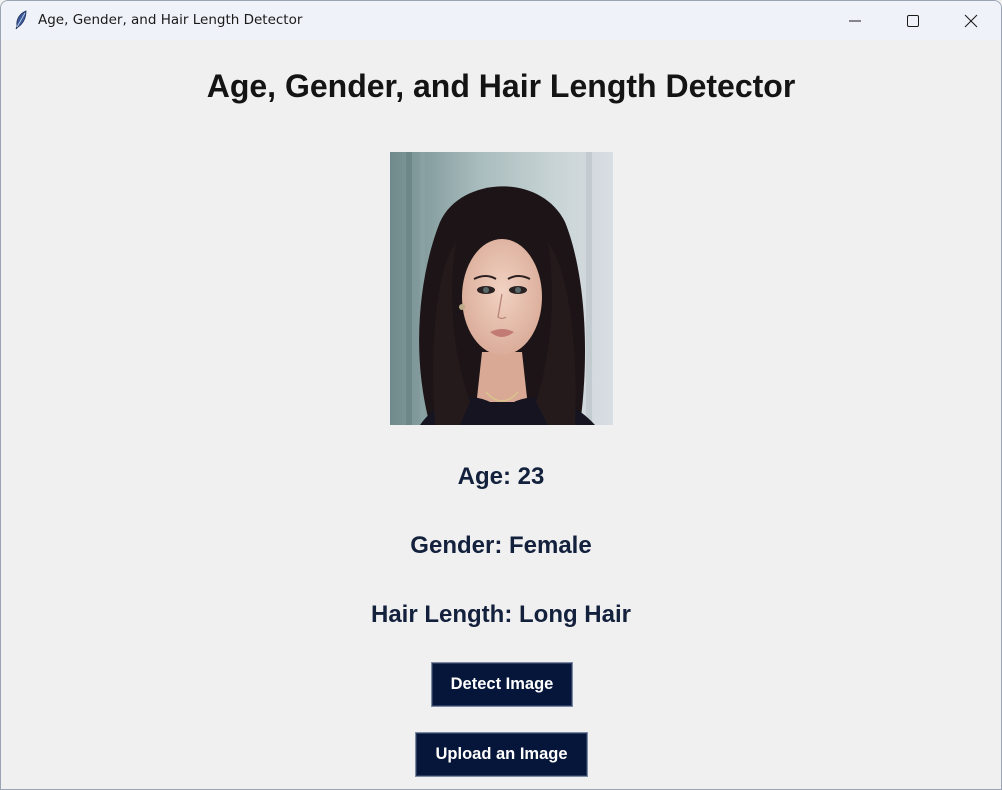 The image size is (1002, 790). I want to click on close-icon, so click(971, 21).